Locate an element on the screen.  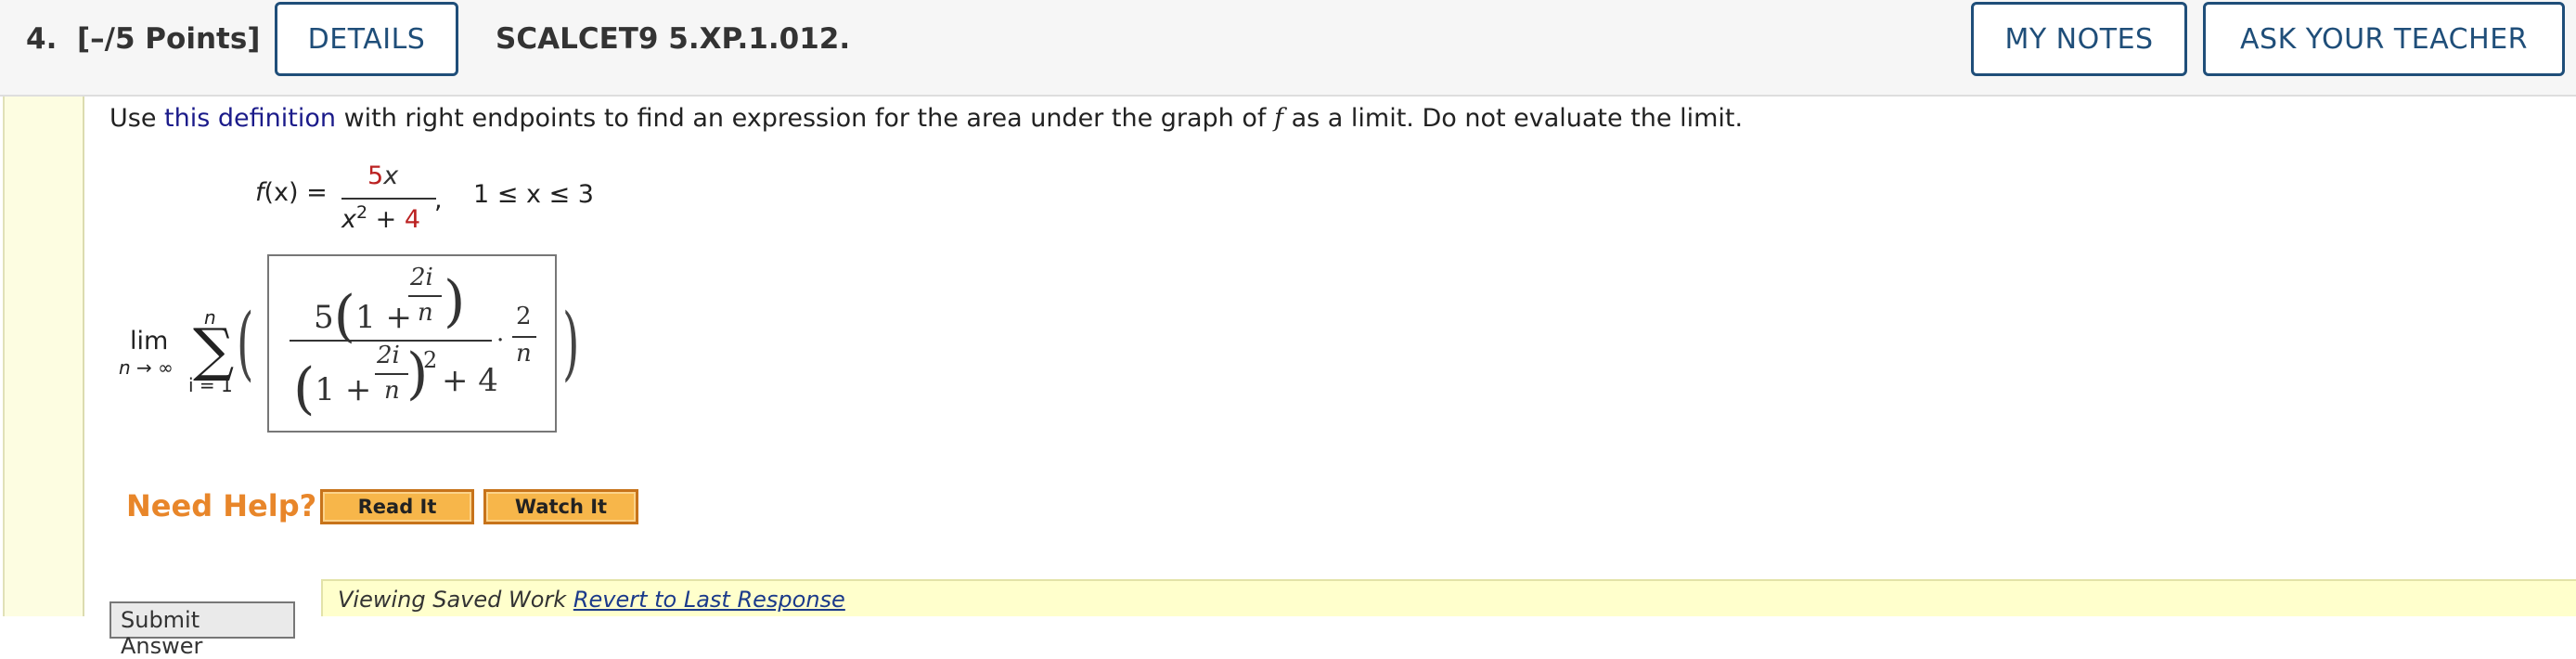
need-help-label: Need Help? is located at coordinates (221, 505).